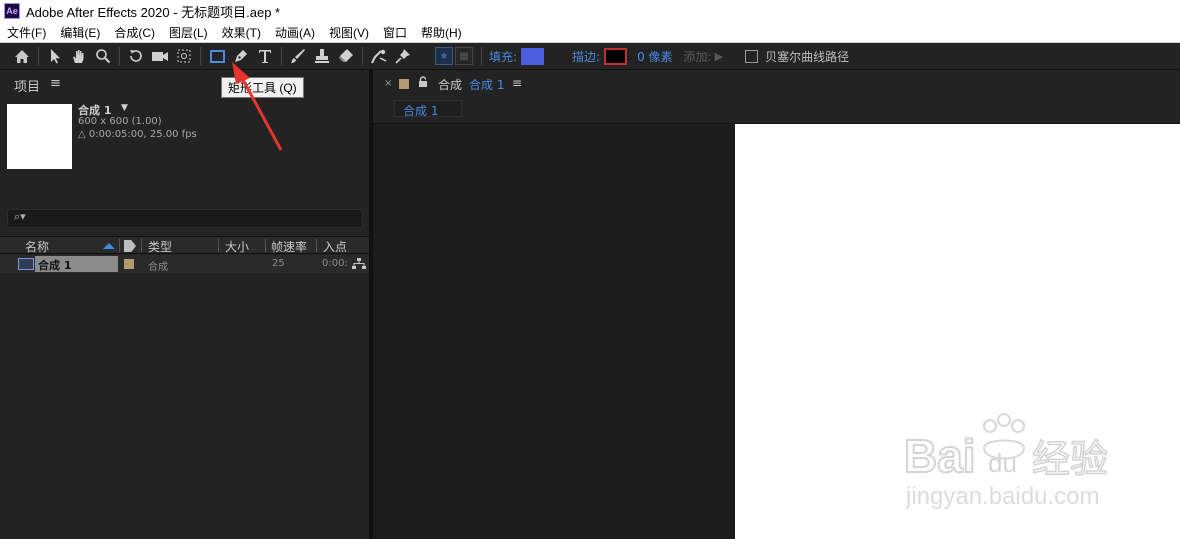  I want to click on red-arrow-annotation, so click(257, 106).